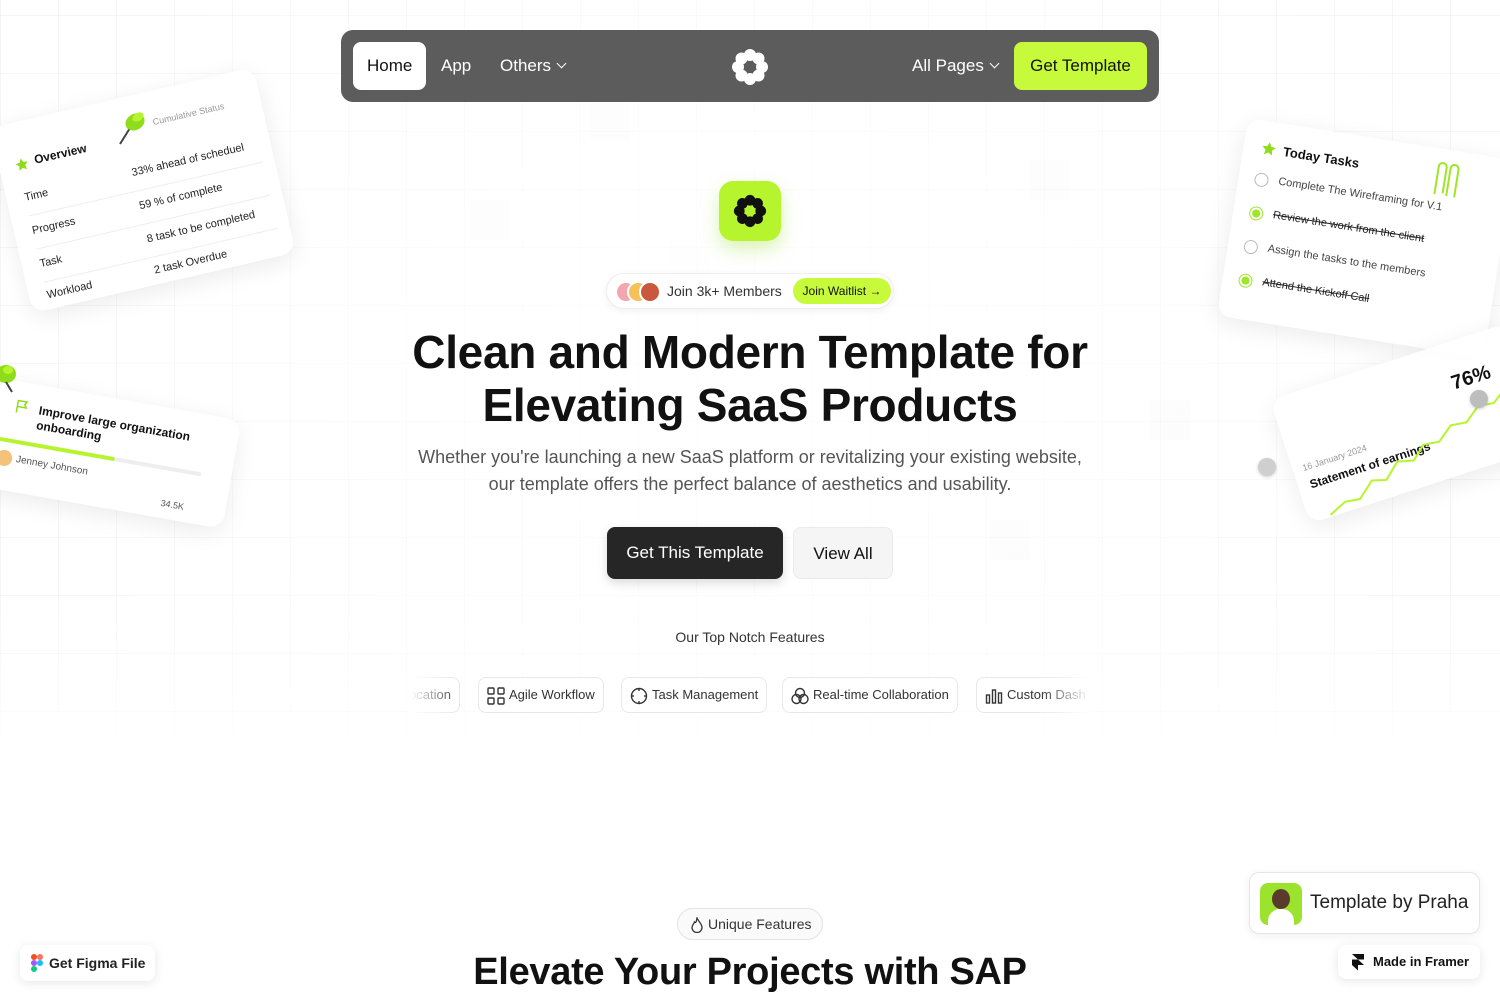 The image size is (1500, 1000). What do you see at coordinates (881, 694) in the screenshot?
I see `feature-chip-label: Real-time Collaboration` at bounding box center [881, 694].